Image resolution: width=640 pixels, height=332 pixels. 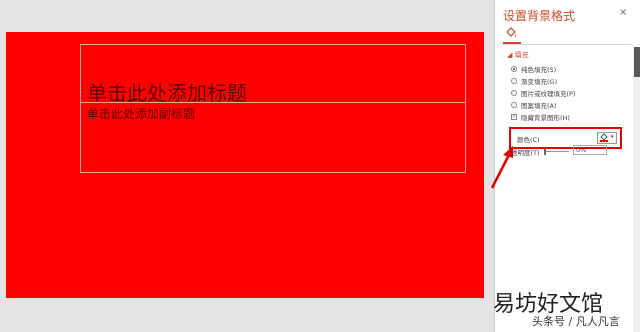 I want to click on close-icon: ×, so click(x=623, y=12).